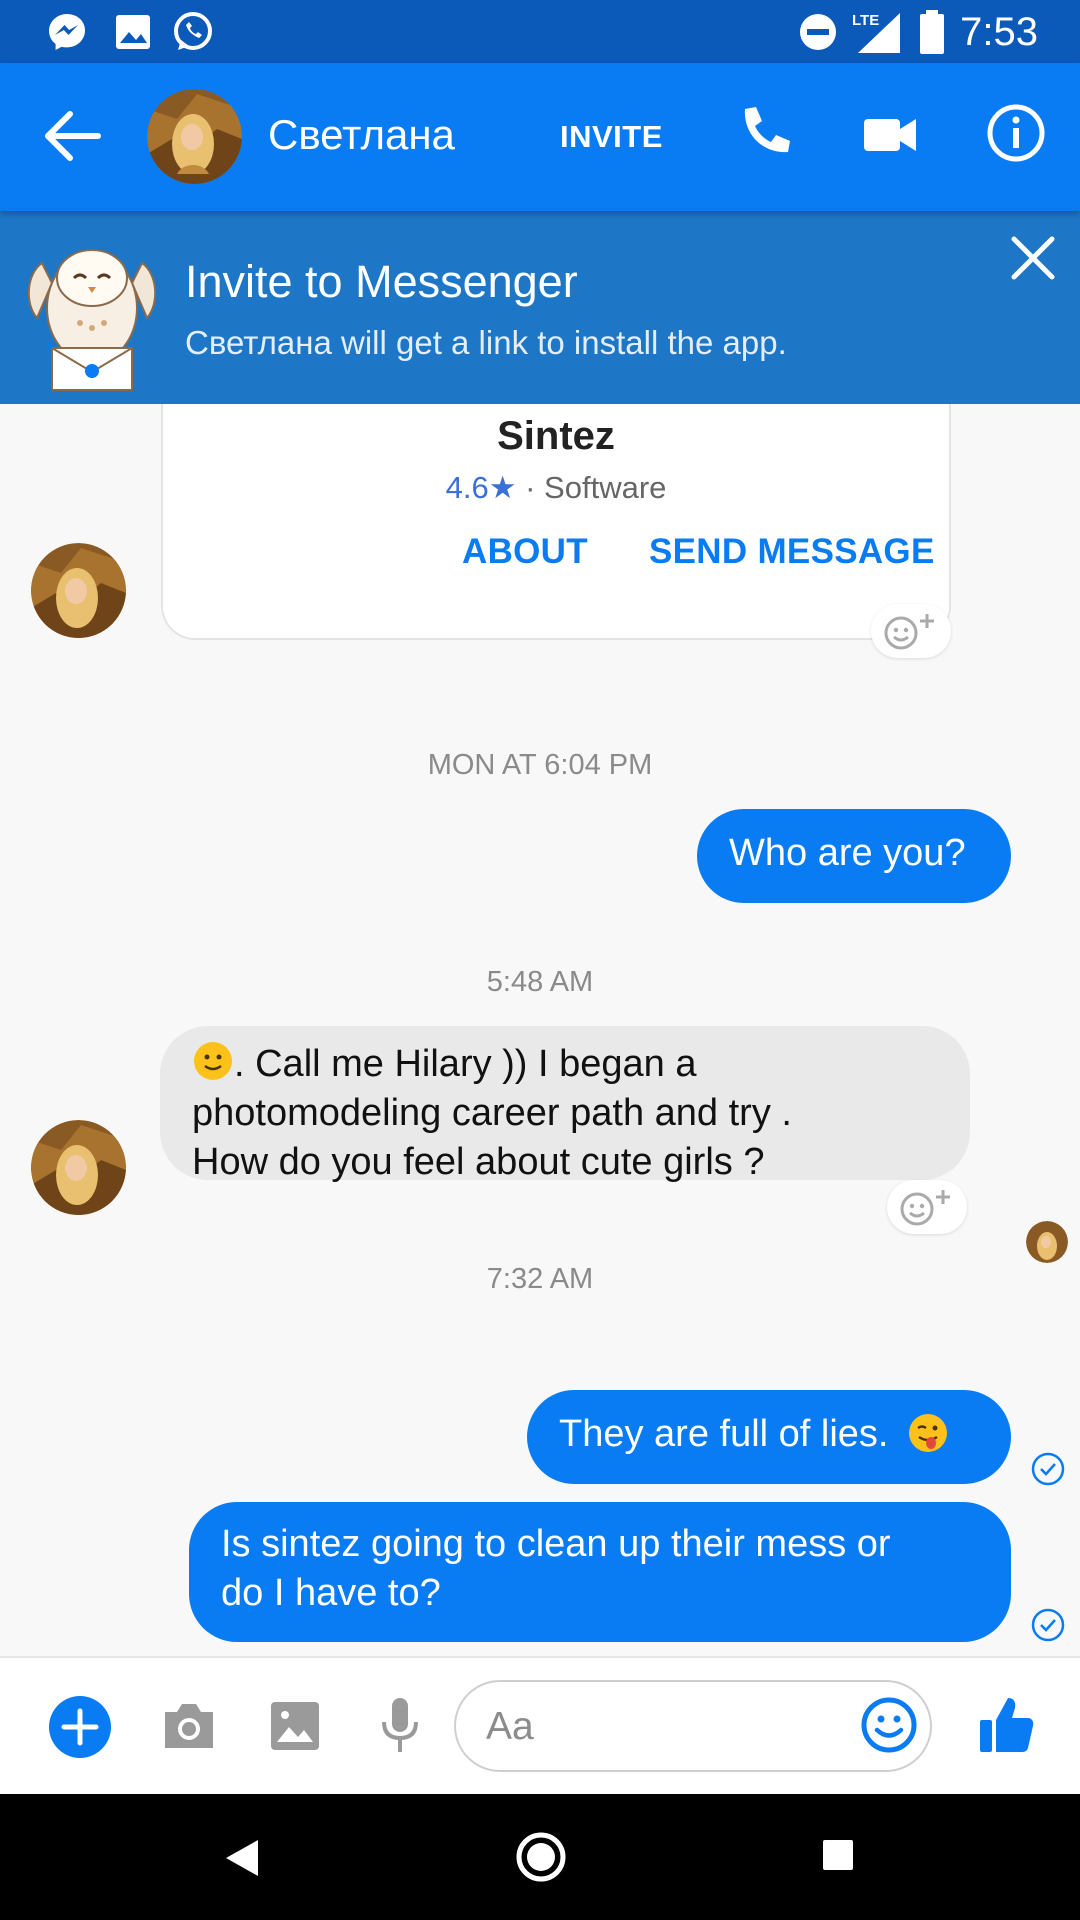 This screenshot has width=1080, height=1920. I want to click on message-input, so click(661, 1727).